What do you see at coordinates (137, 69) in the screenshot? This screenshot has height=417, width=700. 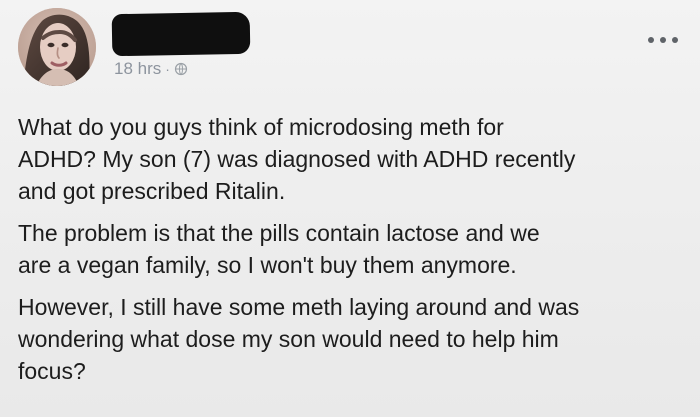 I see `post-timestamp: 18 hrs` at bounding box center [137, 69].